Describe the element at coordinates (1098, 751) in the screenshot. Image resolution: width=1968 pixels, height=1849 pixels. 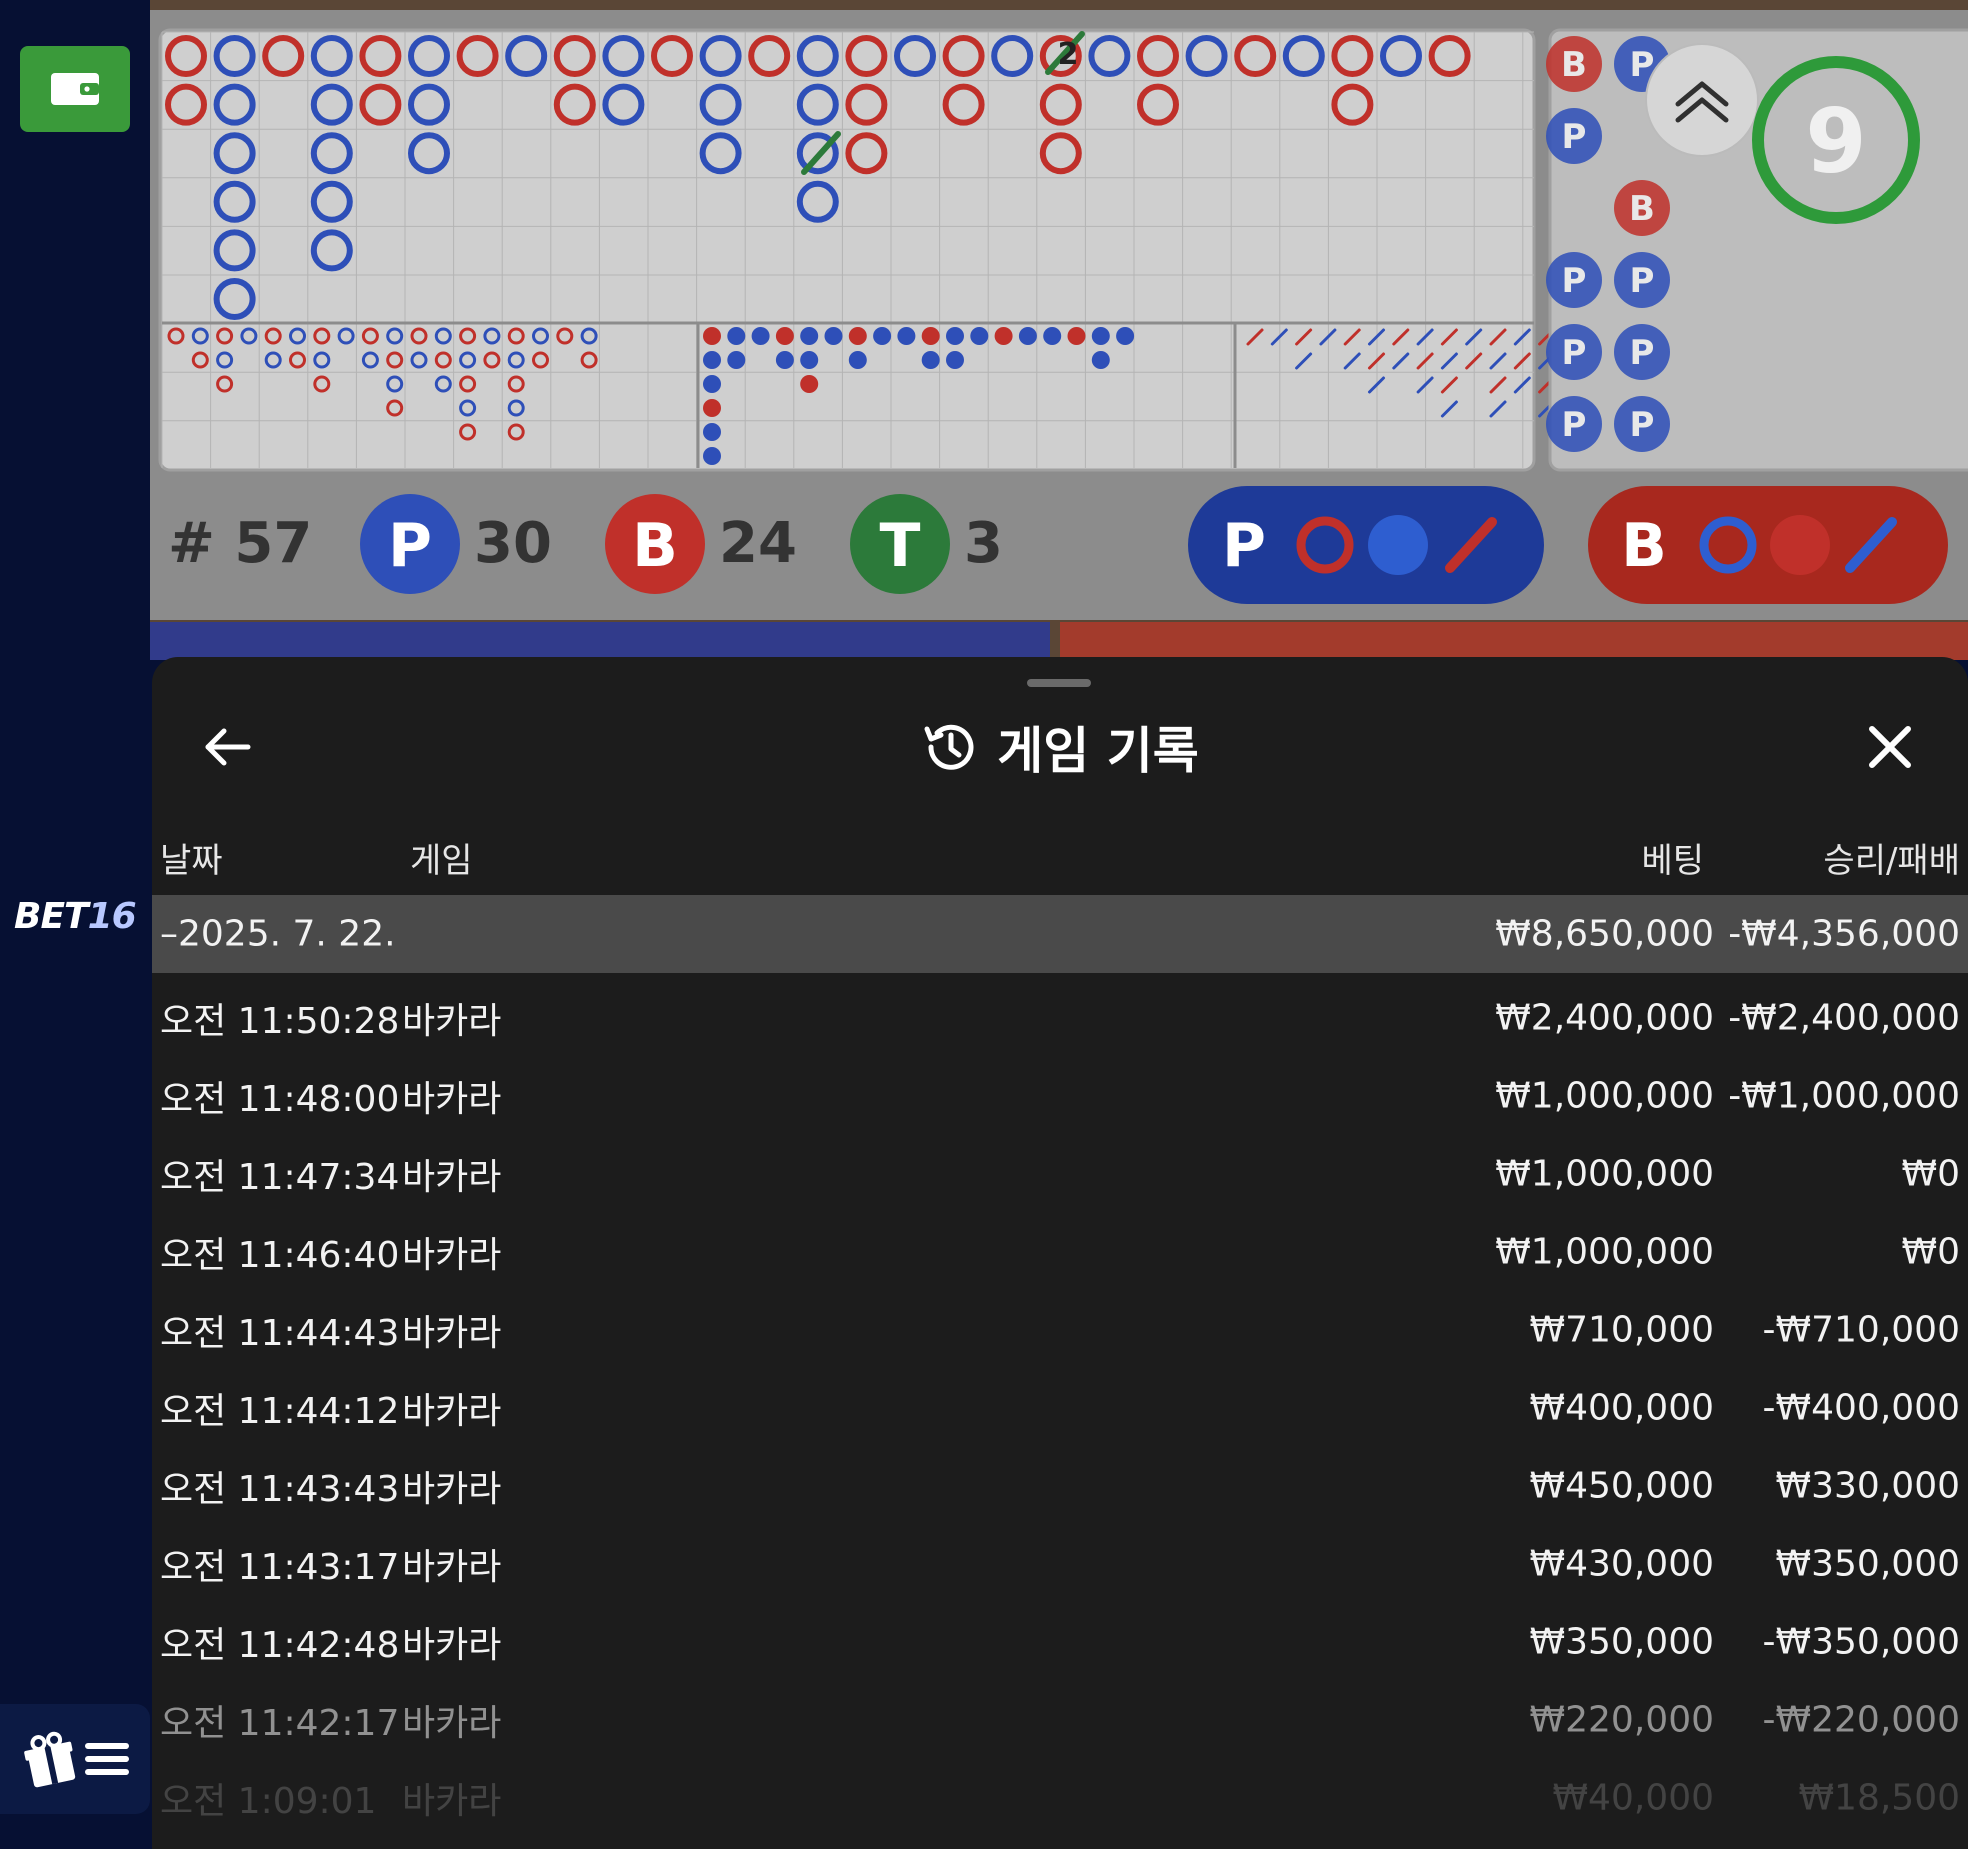
I see `sheet-title: 게임 기록` at that location.